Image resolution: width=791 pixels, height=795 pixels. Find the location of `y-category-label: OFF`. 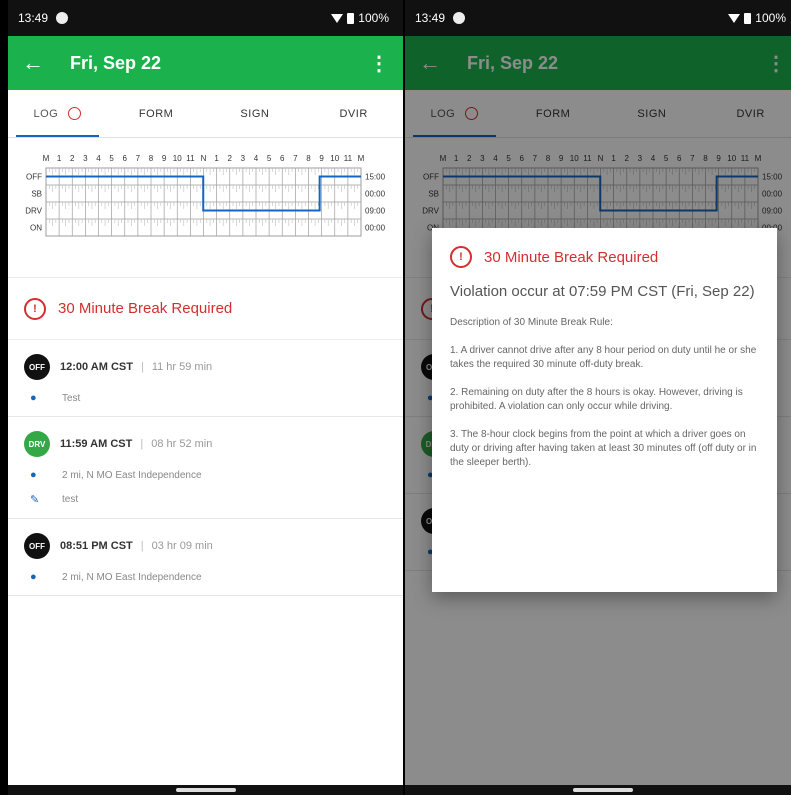

y-category-label: OFF is located at coordinates (34, 177).